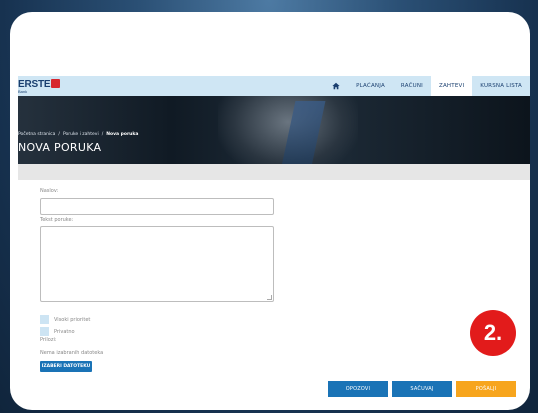 This screenshot has width=538, height=413. What do you see at coordinates (501, 86) in the screenshot?
I see `nav-item-kursna-lista: KURSNA LISTA` at bounding box center [501, 86].